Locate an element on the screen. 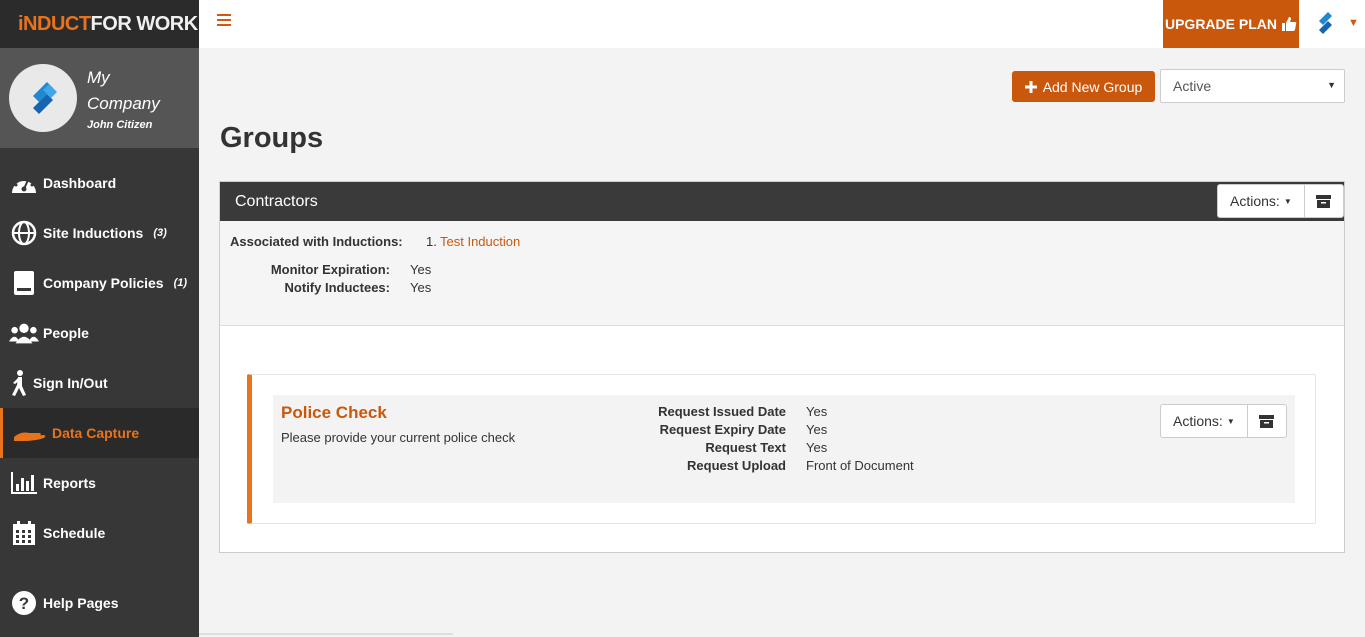  request-label: Request Upload is located at coordinates (736, 465).